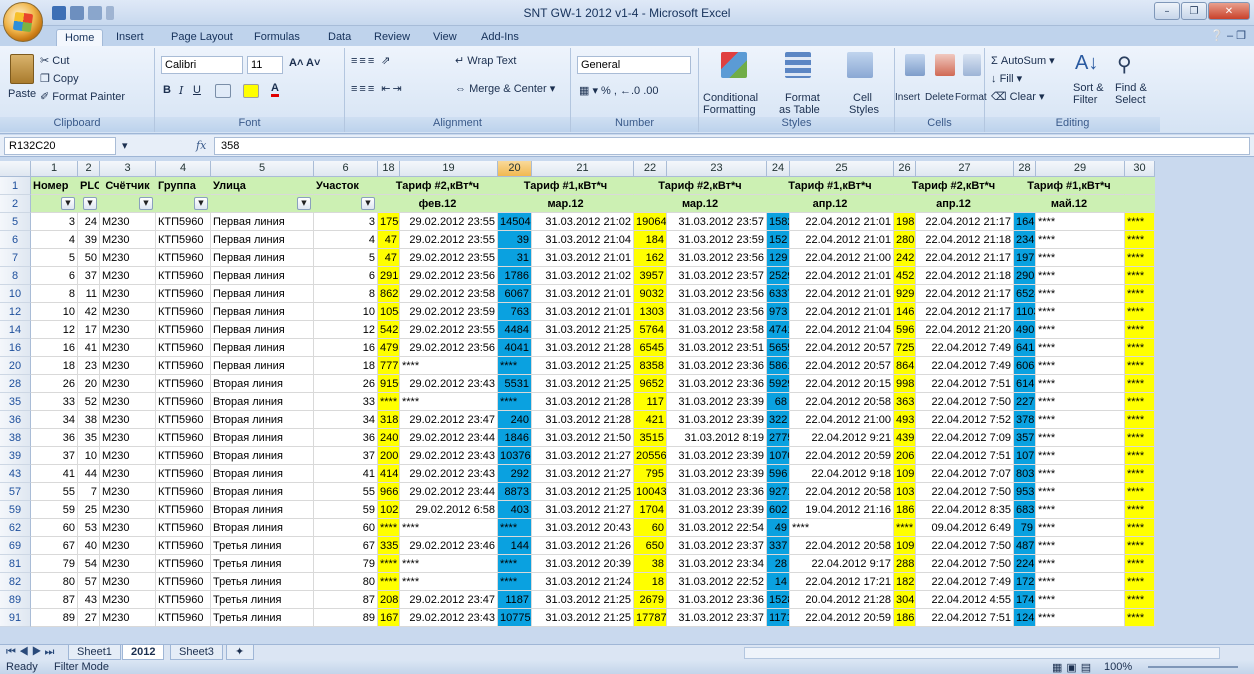  I want to click on table-cell: 318, so click(389, 420).